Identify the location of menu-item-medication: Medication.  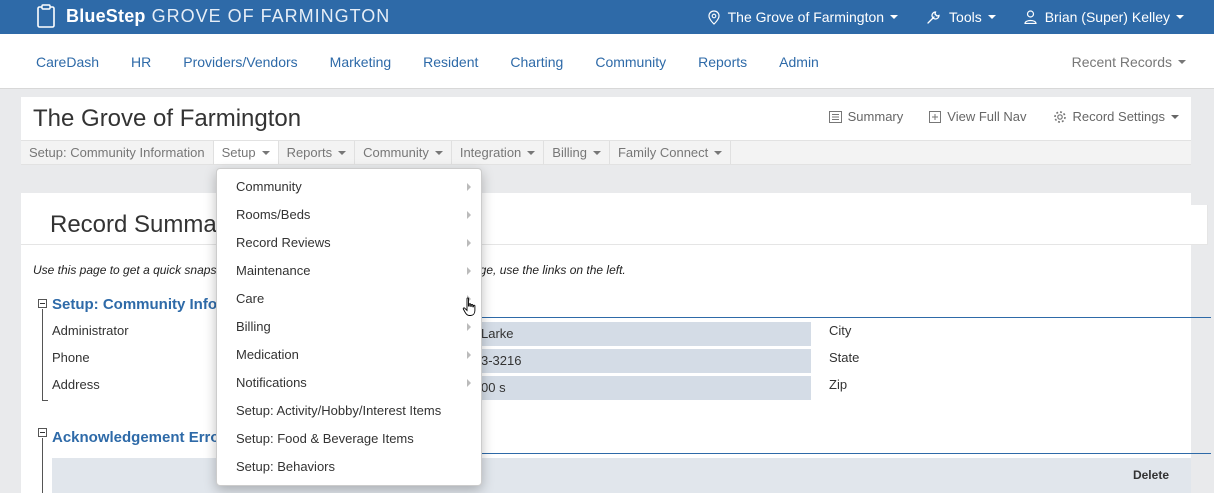
(349, 355).